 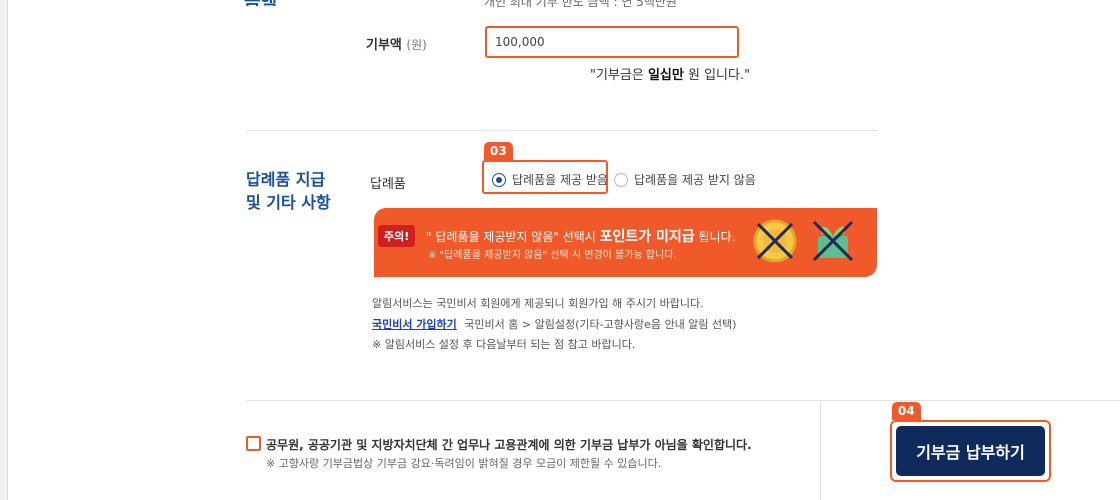 I want to click on submit-donation-button: 기부금 납부하기, so click(x=970, y=451).